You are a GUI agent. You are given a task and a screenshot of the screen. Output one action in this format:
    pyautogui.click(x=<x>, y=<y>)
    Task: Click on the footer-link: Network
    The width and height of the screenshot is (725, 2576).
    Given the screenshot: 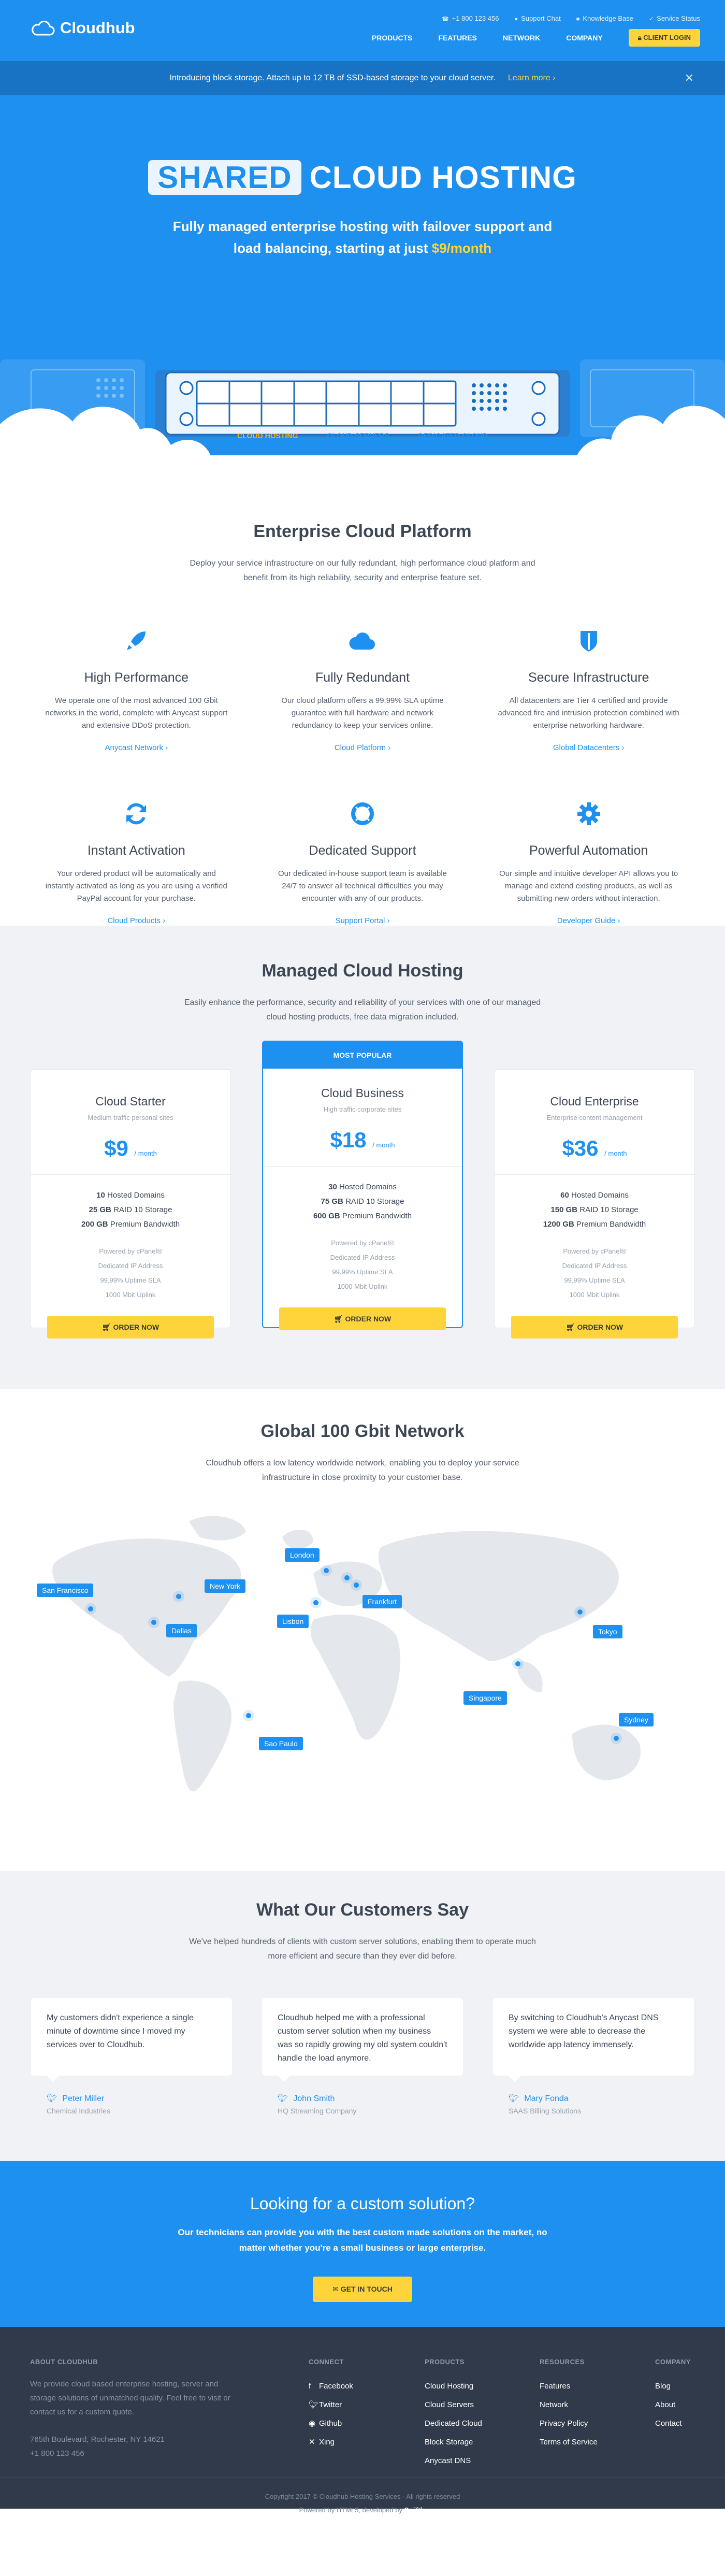 What is the action you would take?
    pyautogui.click(x=569, y=2405)
    